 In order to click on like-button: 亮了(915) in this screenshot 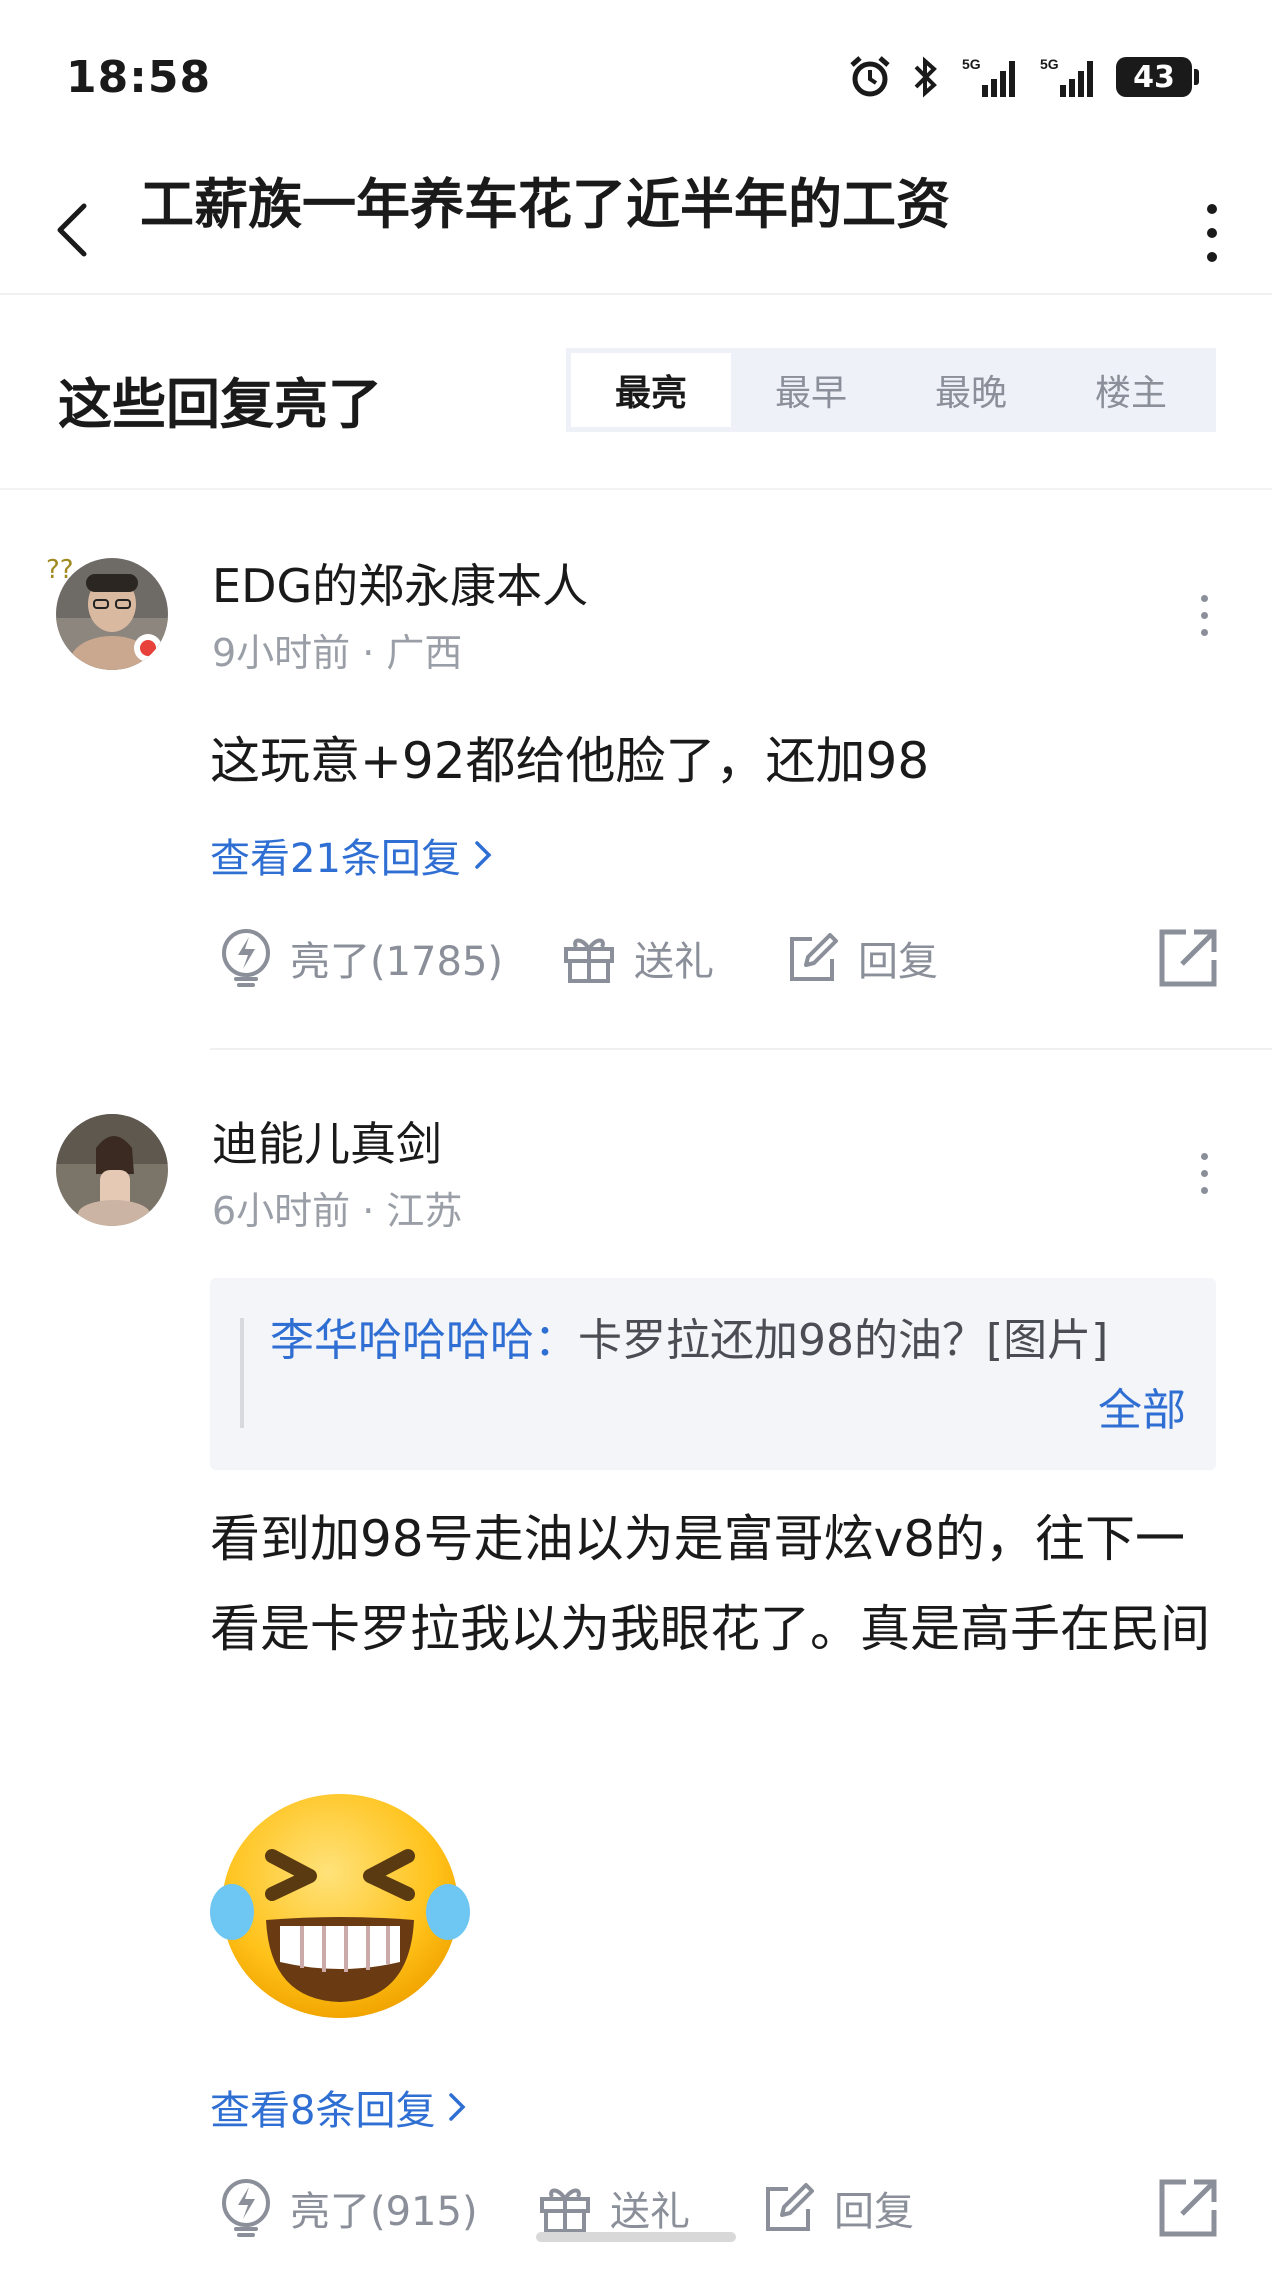, I will do `click(348, 2208)`.